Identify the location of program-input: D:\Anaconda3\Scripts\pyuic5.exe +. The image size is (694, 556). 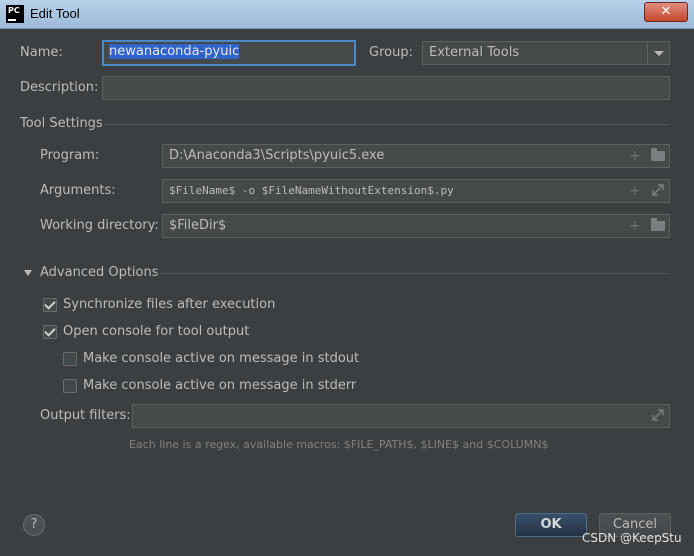
(416, 156).